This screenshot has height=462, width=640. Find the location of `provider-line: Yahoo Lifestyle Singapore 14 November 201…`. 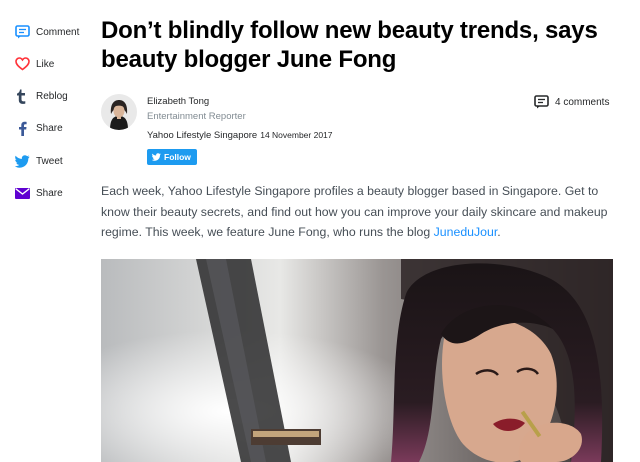

provider-line: Yahoo Lifestyle Singapore 14 November 201… is located at coordinates (240, 135).